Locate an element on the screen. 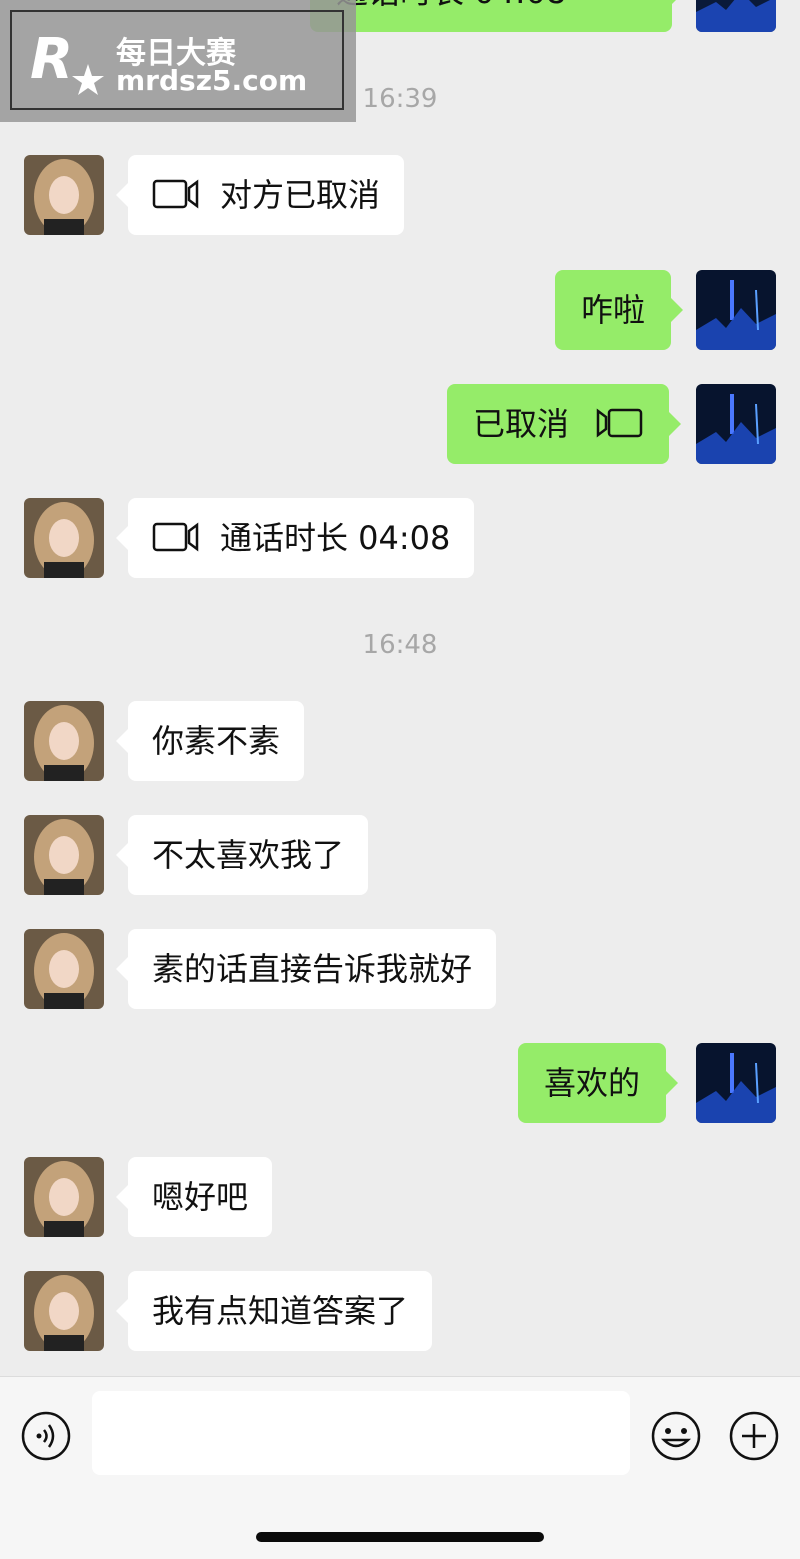 The image size is (800, 1559). message-text: 不太喜欢我了 is located at coordinates (248, 855).